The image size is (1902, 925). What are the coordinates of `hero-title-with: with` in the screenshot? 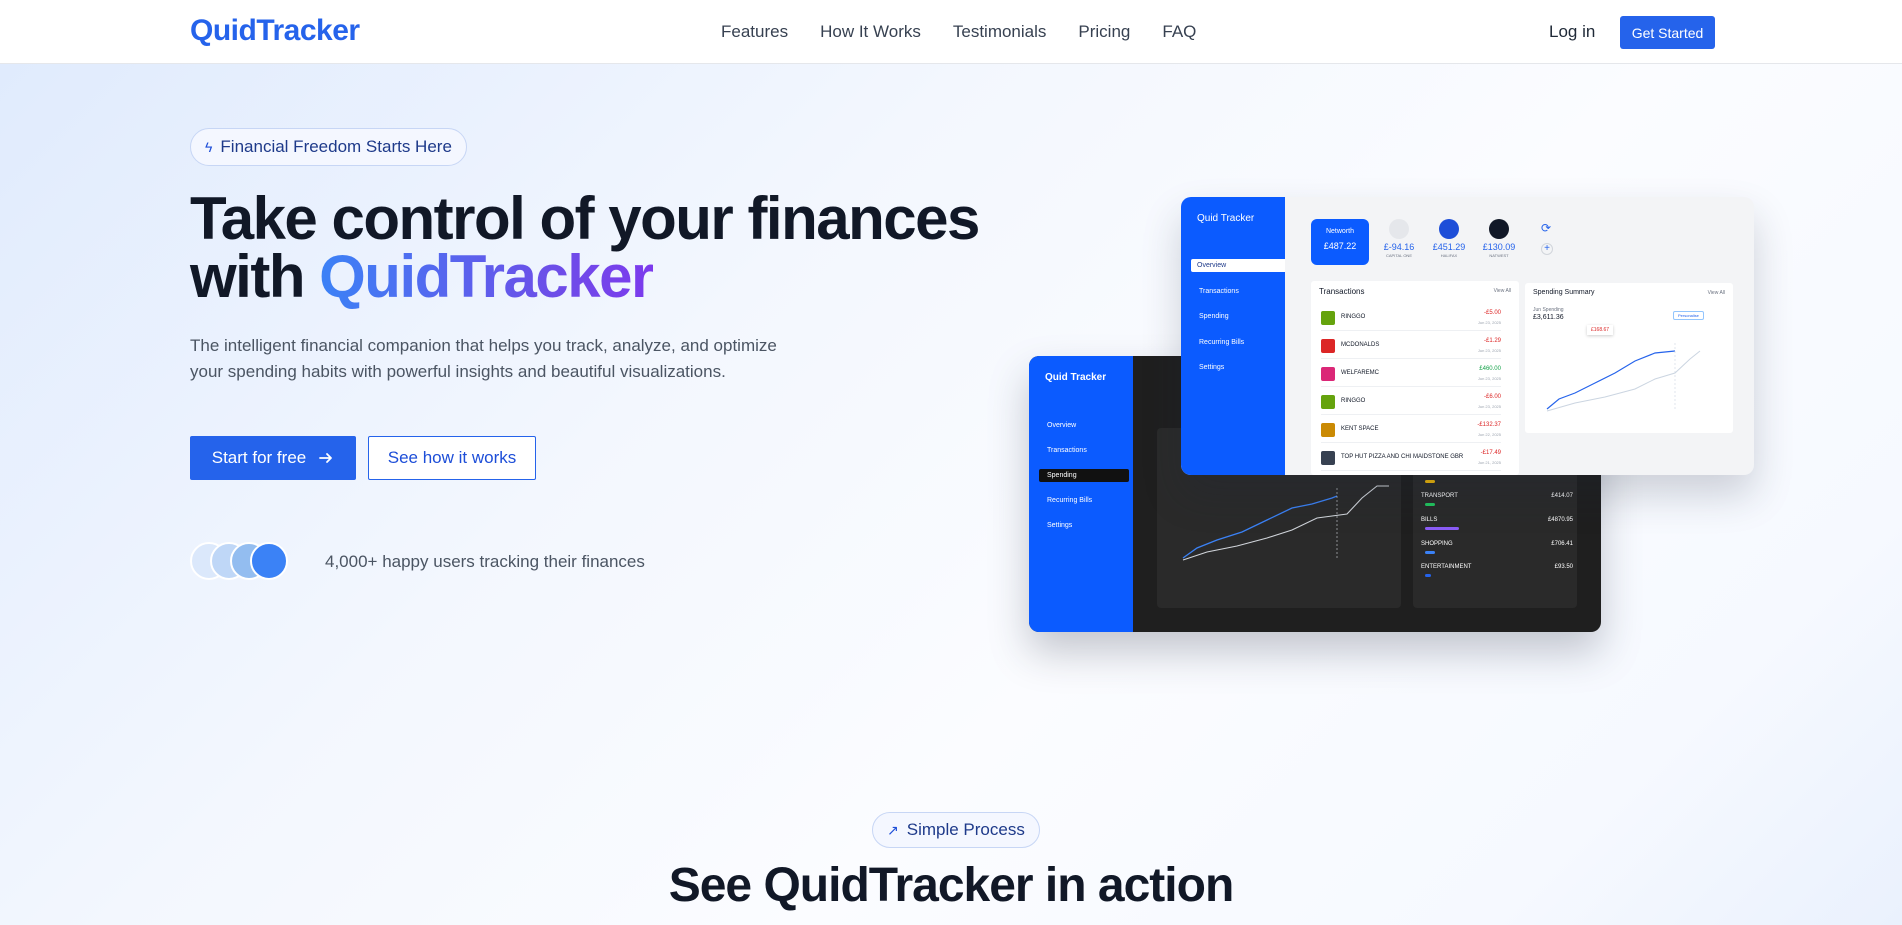 It's located at (255, 276).